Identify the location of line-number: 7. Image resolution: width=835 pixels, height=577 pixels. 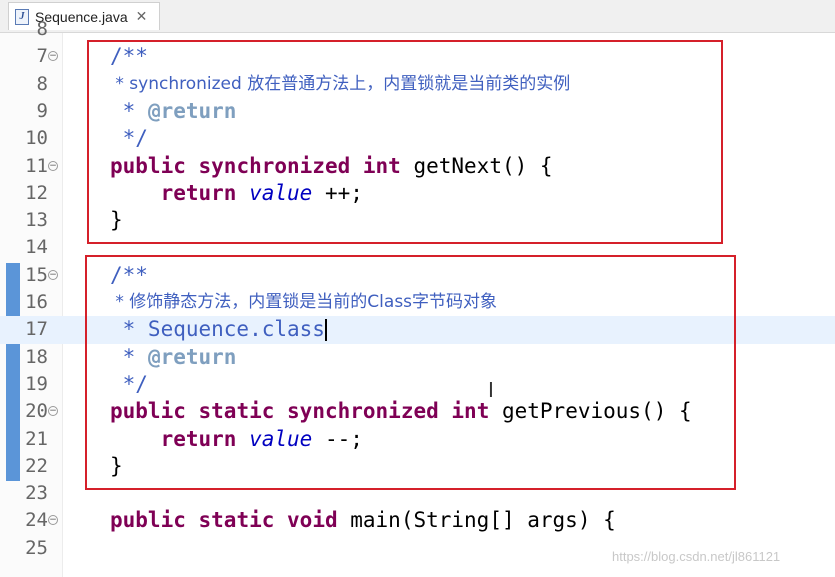
(42, 56).